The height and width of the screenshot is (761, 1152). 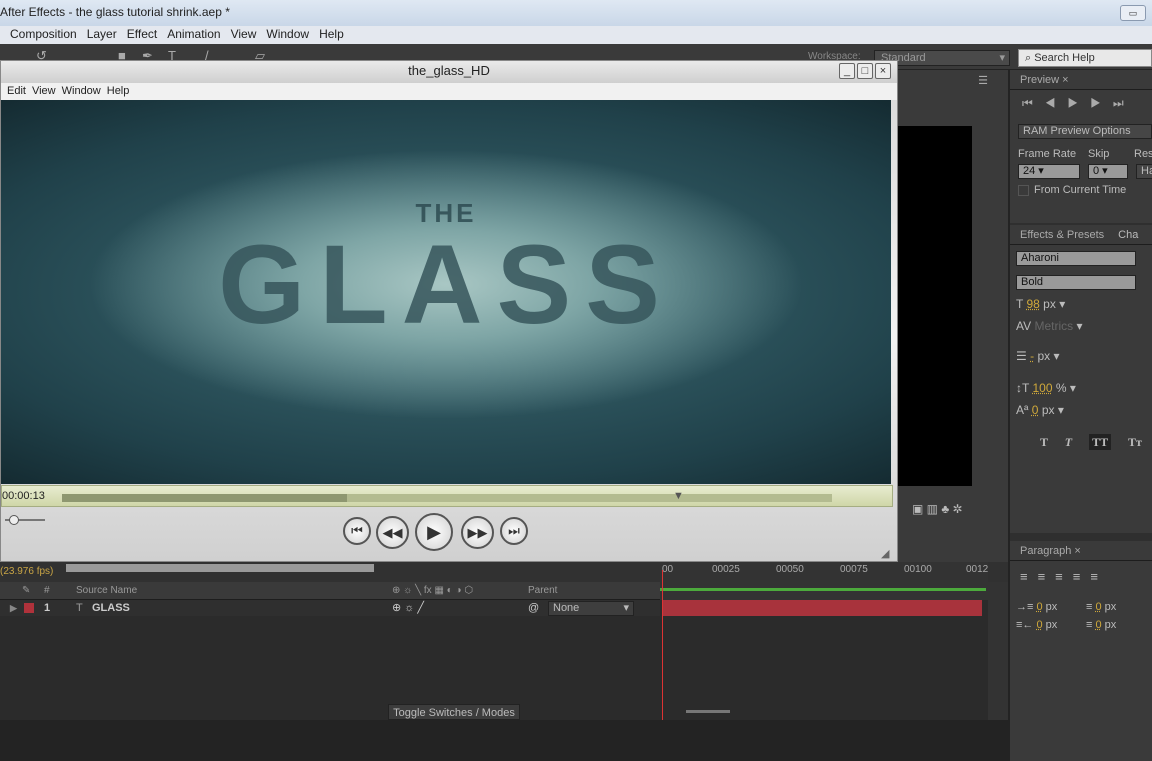 I want to click on resolution-dropdown: Ha, so click(x=1144, y=171).